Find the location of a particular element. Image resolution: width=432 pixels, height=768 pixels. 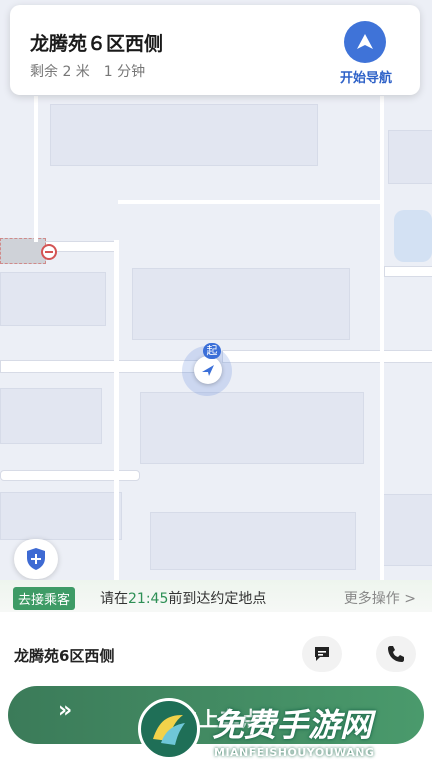

phone-icon is located at coordinates (396, 654).